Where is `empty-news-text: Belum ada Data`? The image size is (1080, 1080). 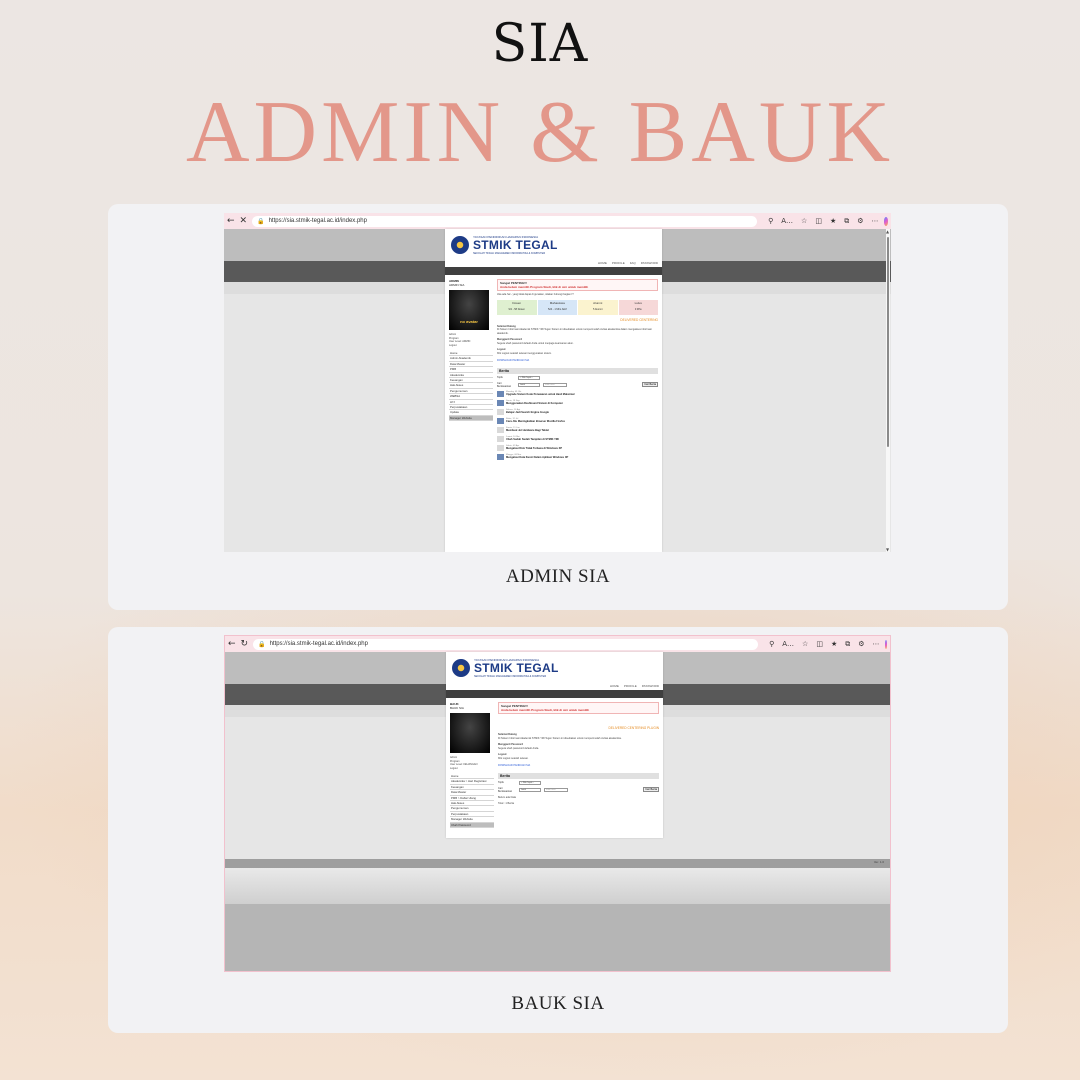
empty-news-text: Belum ada Data is located at coordinates (507, 797).